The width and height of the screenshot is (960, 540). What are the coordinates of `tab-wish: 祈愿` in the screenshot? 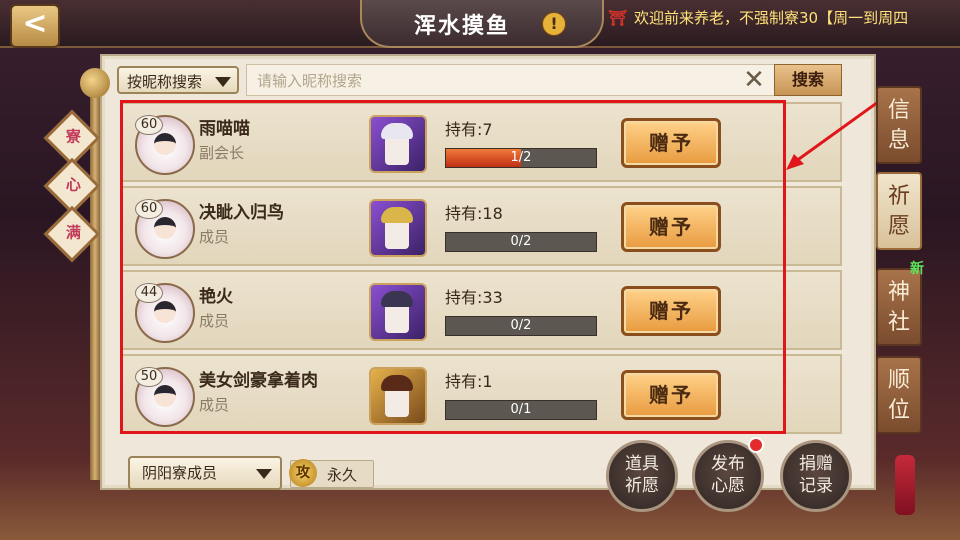 It's located at (899, 211).